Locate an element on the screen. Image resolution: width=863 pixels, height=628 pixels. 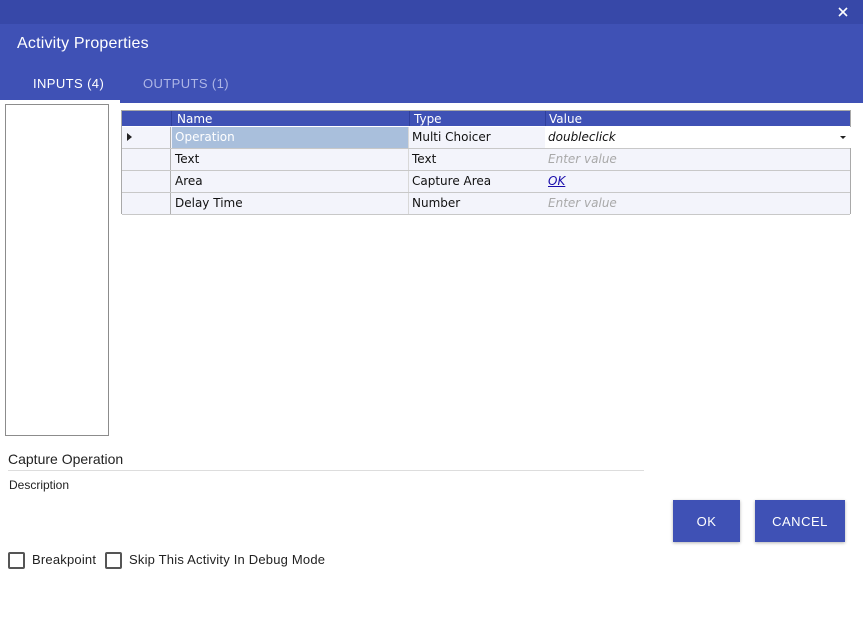
column-header-name: Name is located at coordinates (194, 119).